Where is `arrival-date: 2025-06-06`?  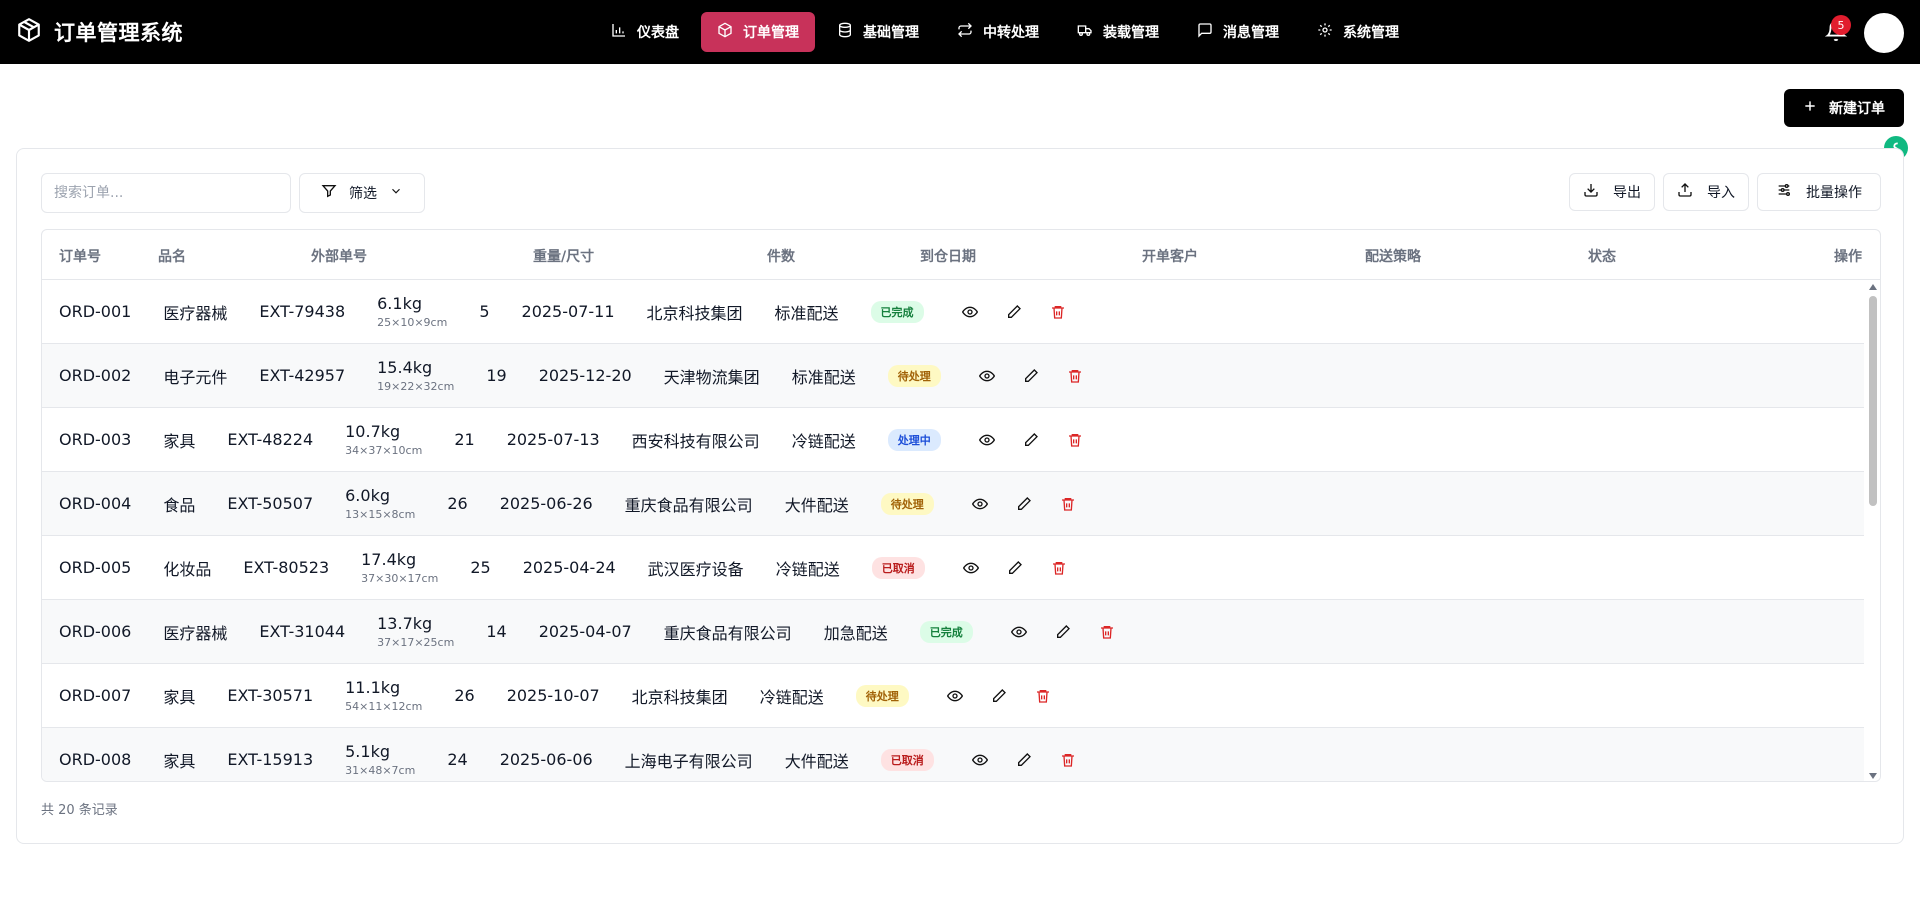 arrival-date: 2025-06-06 is located at coordinates (546, 759).